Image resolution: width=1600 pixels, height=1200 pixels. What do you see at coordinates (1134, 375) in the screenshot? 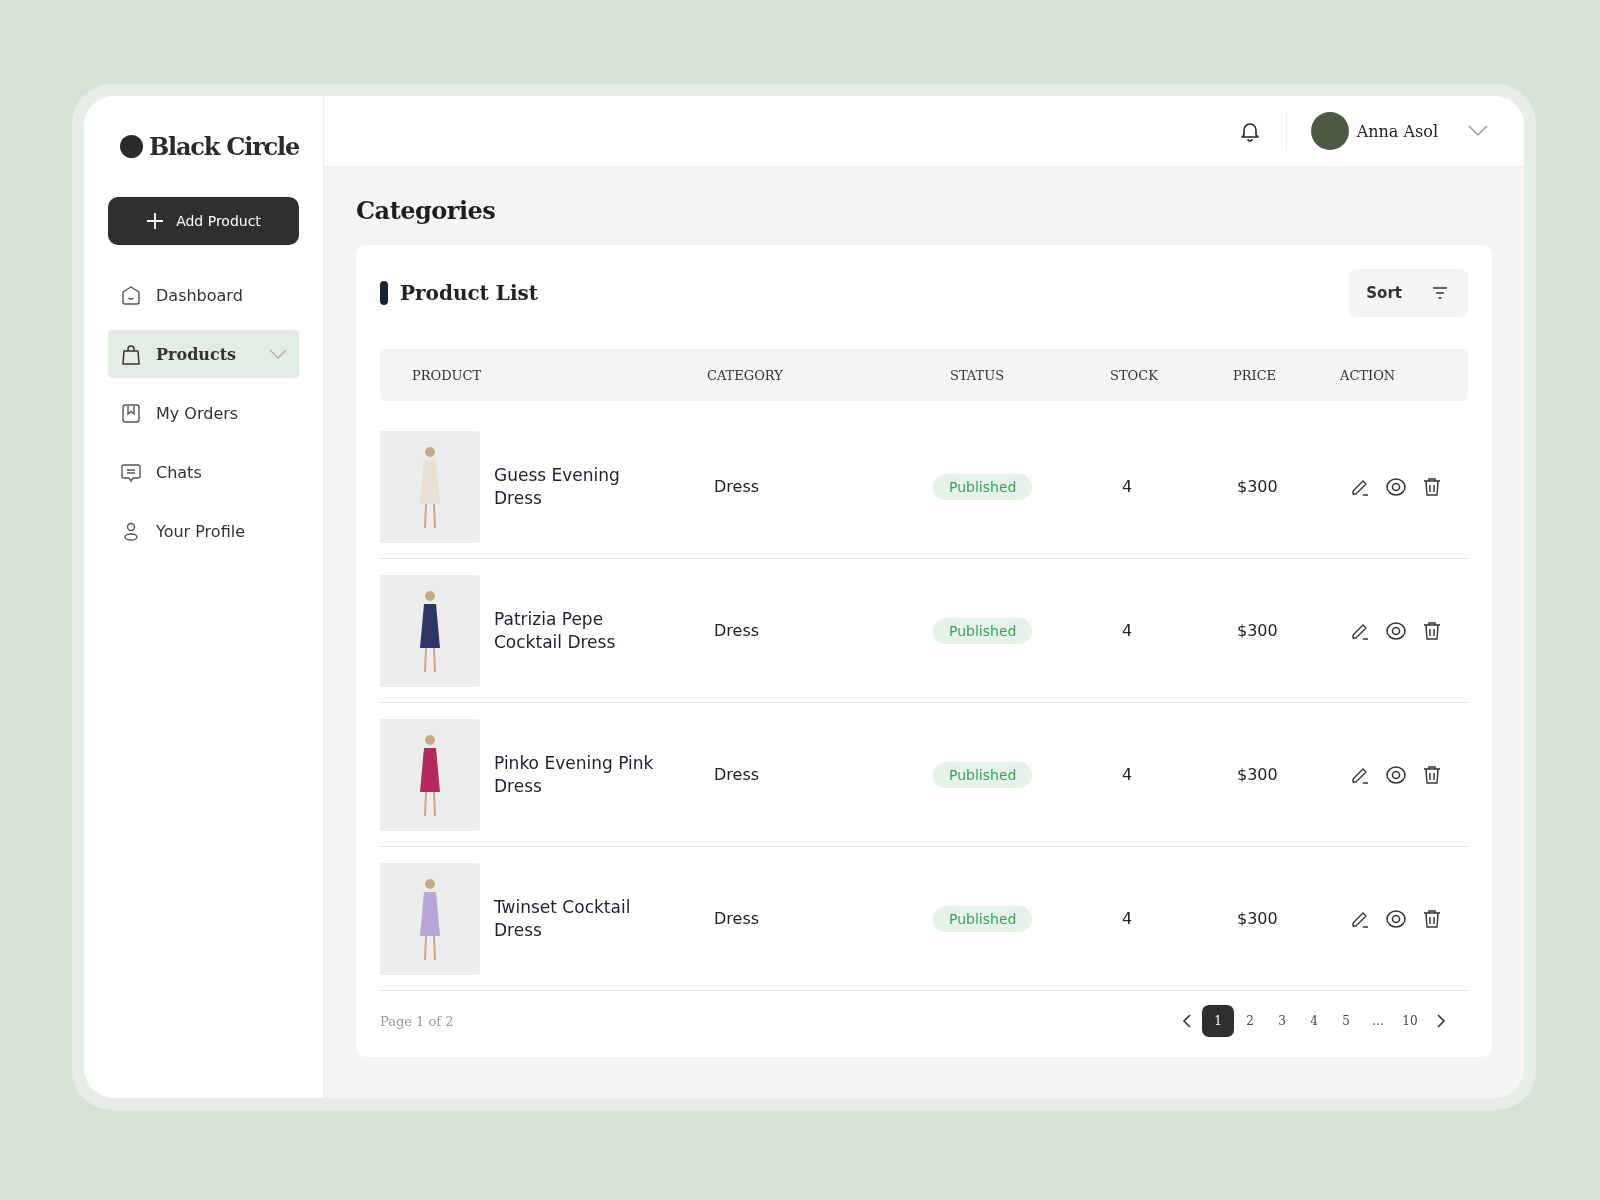
I see `column-header: STOCK` at bounding box center [1134, 375].